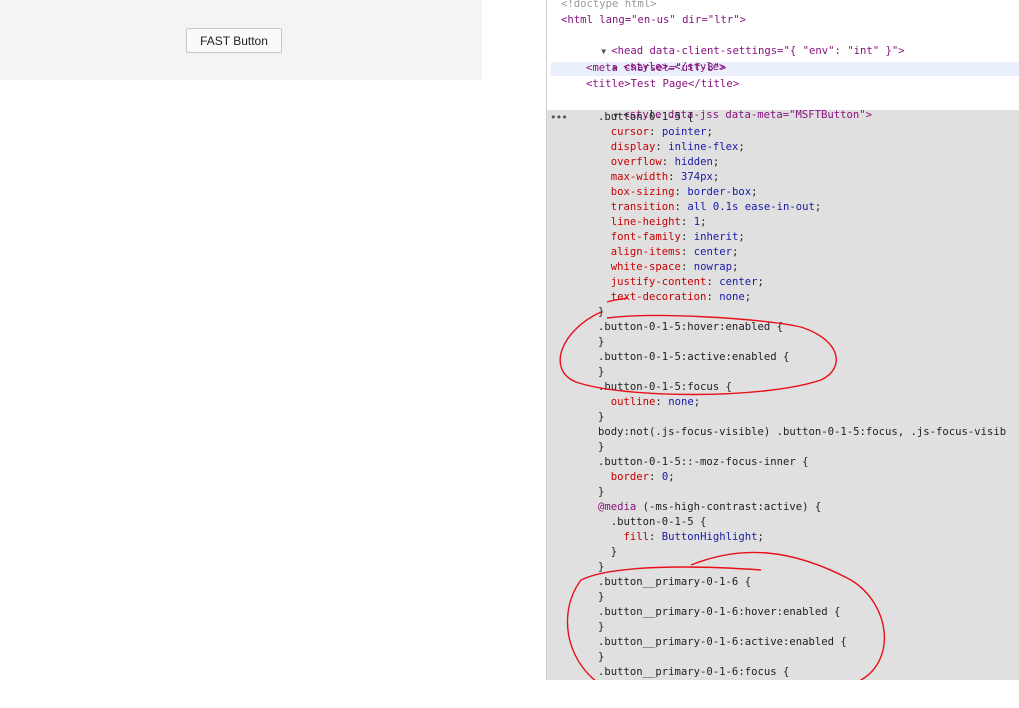  What do you see at coordinates (675, 582) in the screenshot?
I see `css-line: .button__primary-0-1-6 {` at bounding box center [675, 582].